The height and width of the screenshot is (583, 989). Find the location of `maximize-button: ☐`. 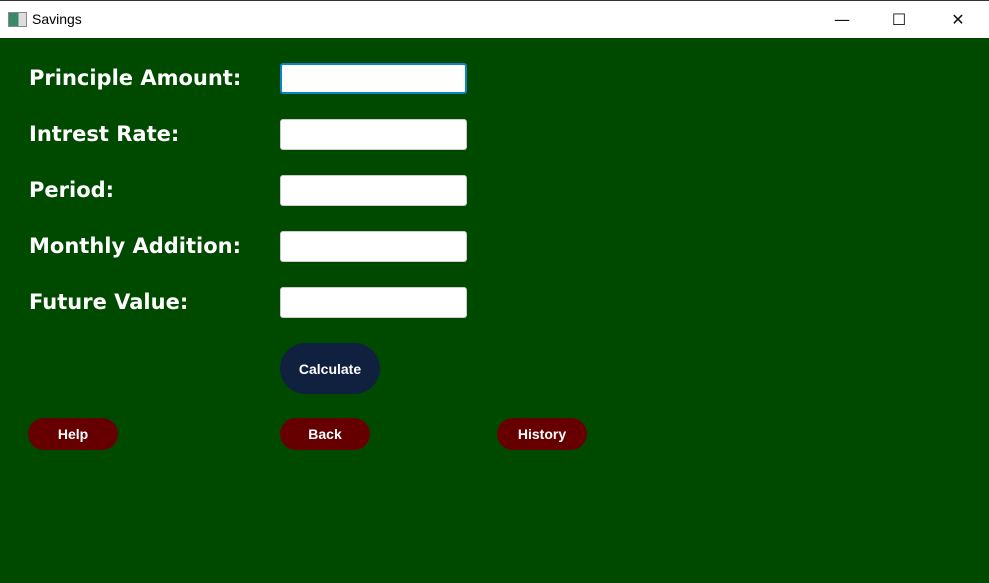

maximize-button: ☐ is located at coordinates (899, 19).